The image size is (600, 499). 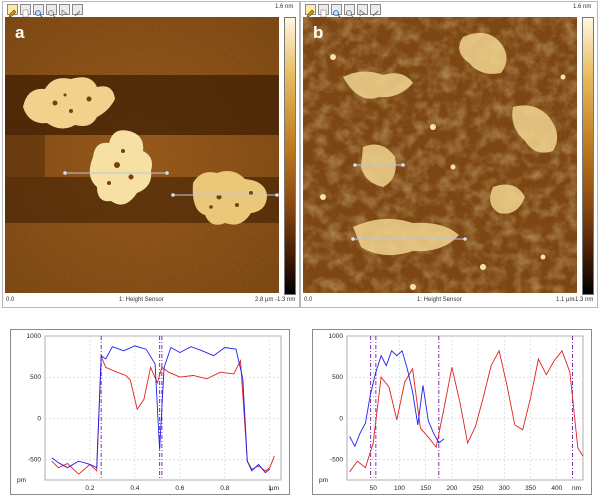 I want to click on z-max-label-a: 1.6 nm, so click(x=284, y=7).